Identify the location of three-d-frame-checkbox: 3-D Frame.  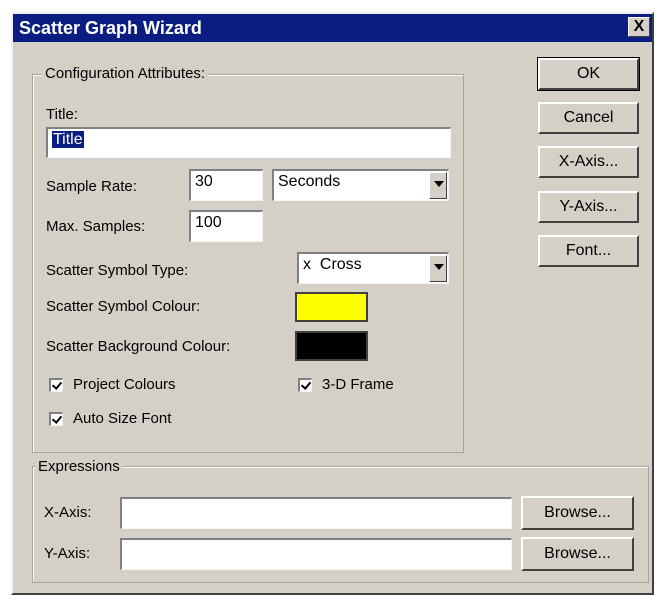
(346, 384).